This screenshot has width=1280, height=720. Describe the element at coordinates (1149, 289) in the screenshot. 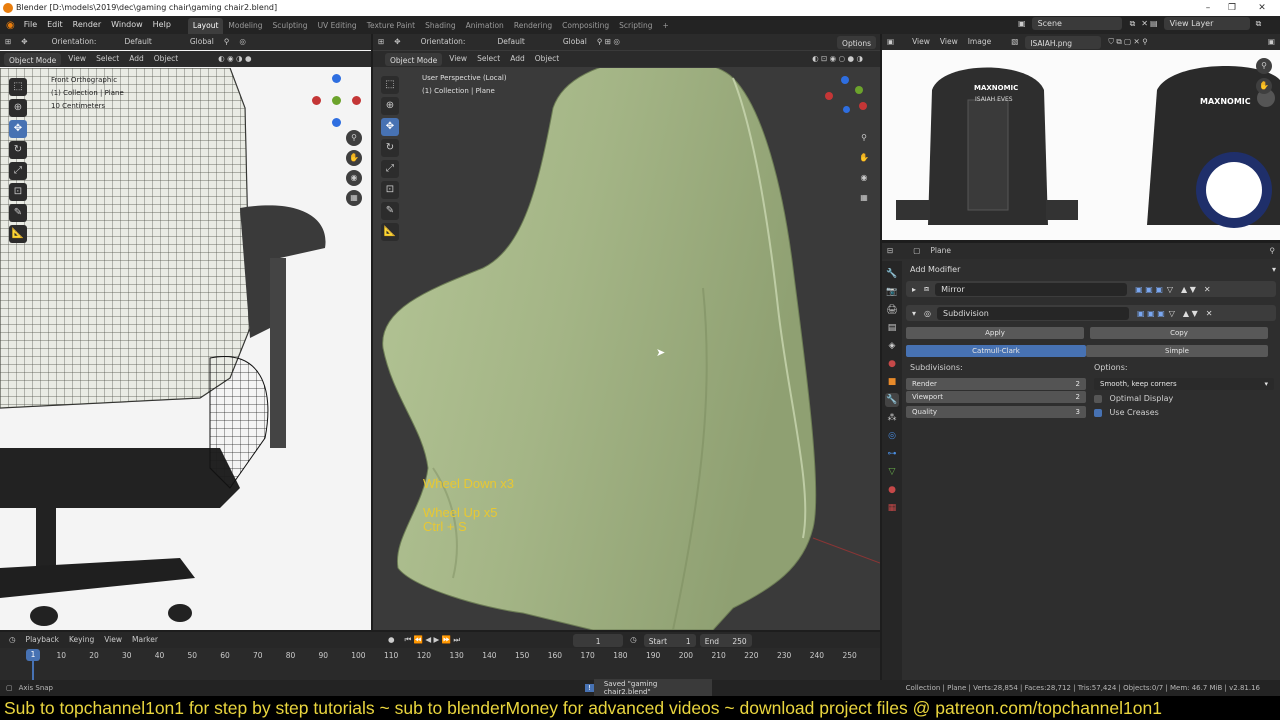

I see `mirror-toggle-icons: ▣ ▣ ▣` at that location.